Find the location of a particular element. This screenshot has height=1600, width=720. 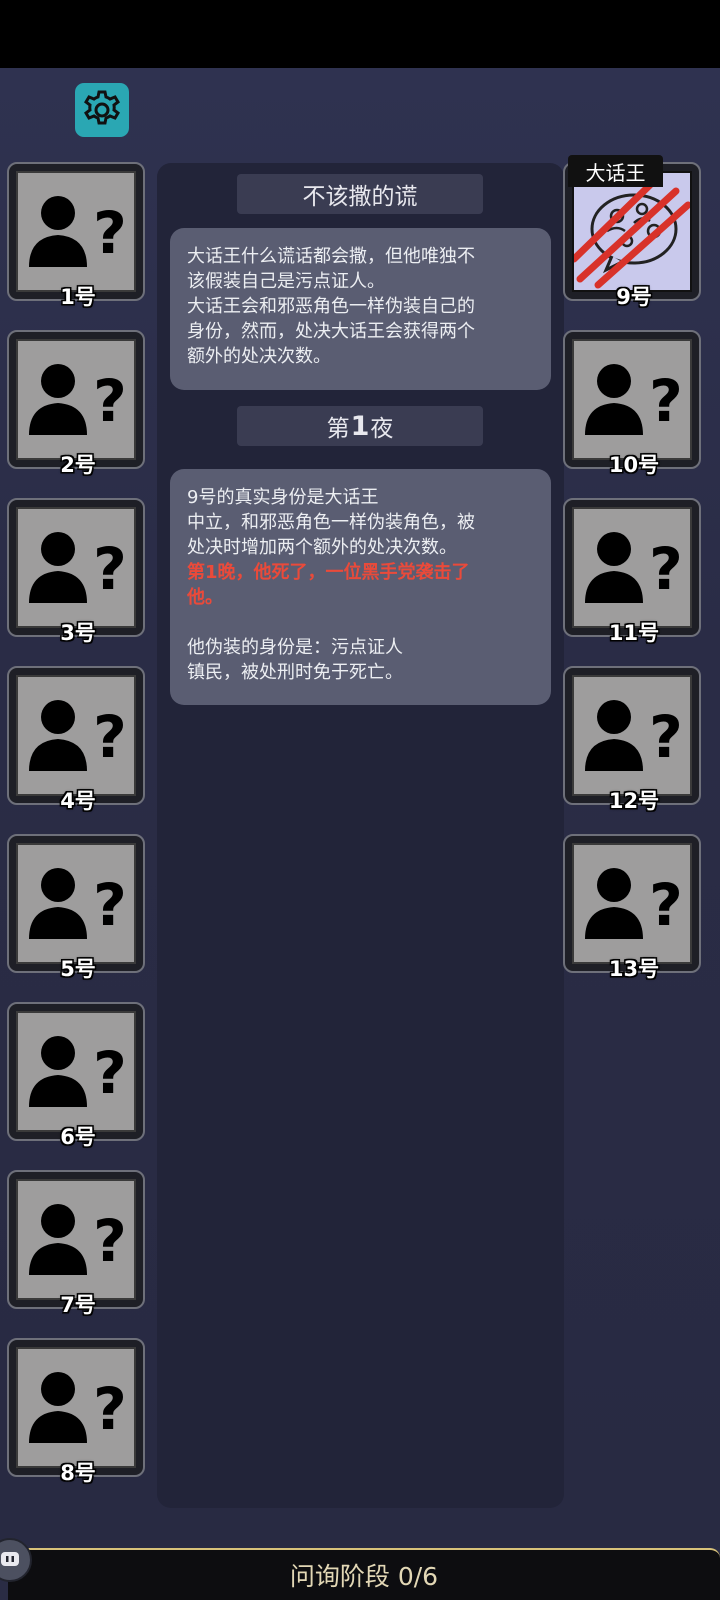

player-card: ? 5号 is located at coordinates (76, 907).